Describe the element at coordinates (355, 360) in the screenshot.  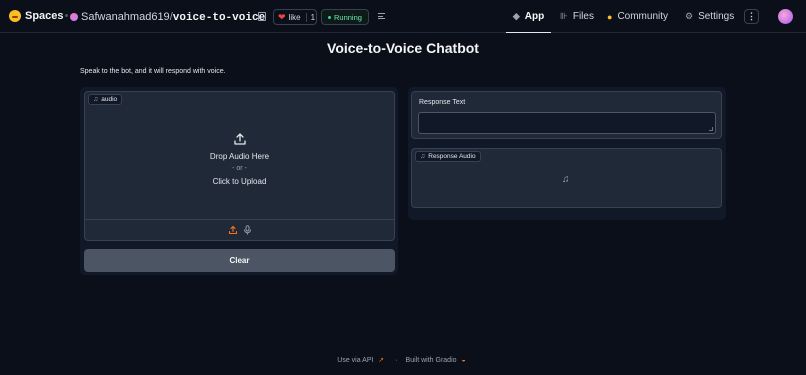
I see `use-via-api-link: Use via API` at that location.